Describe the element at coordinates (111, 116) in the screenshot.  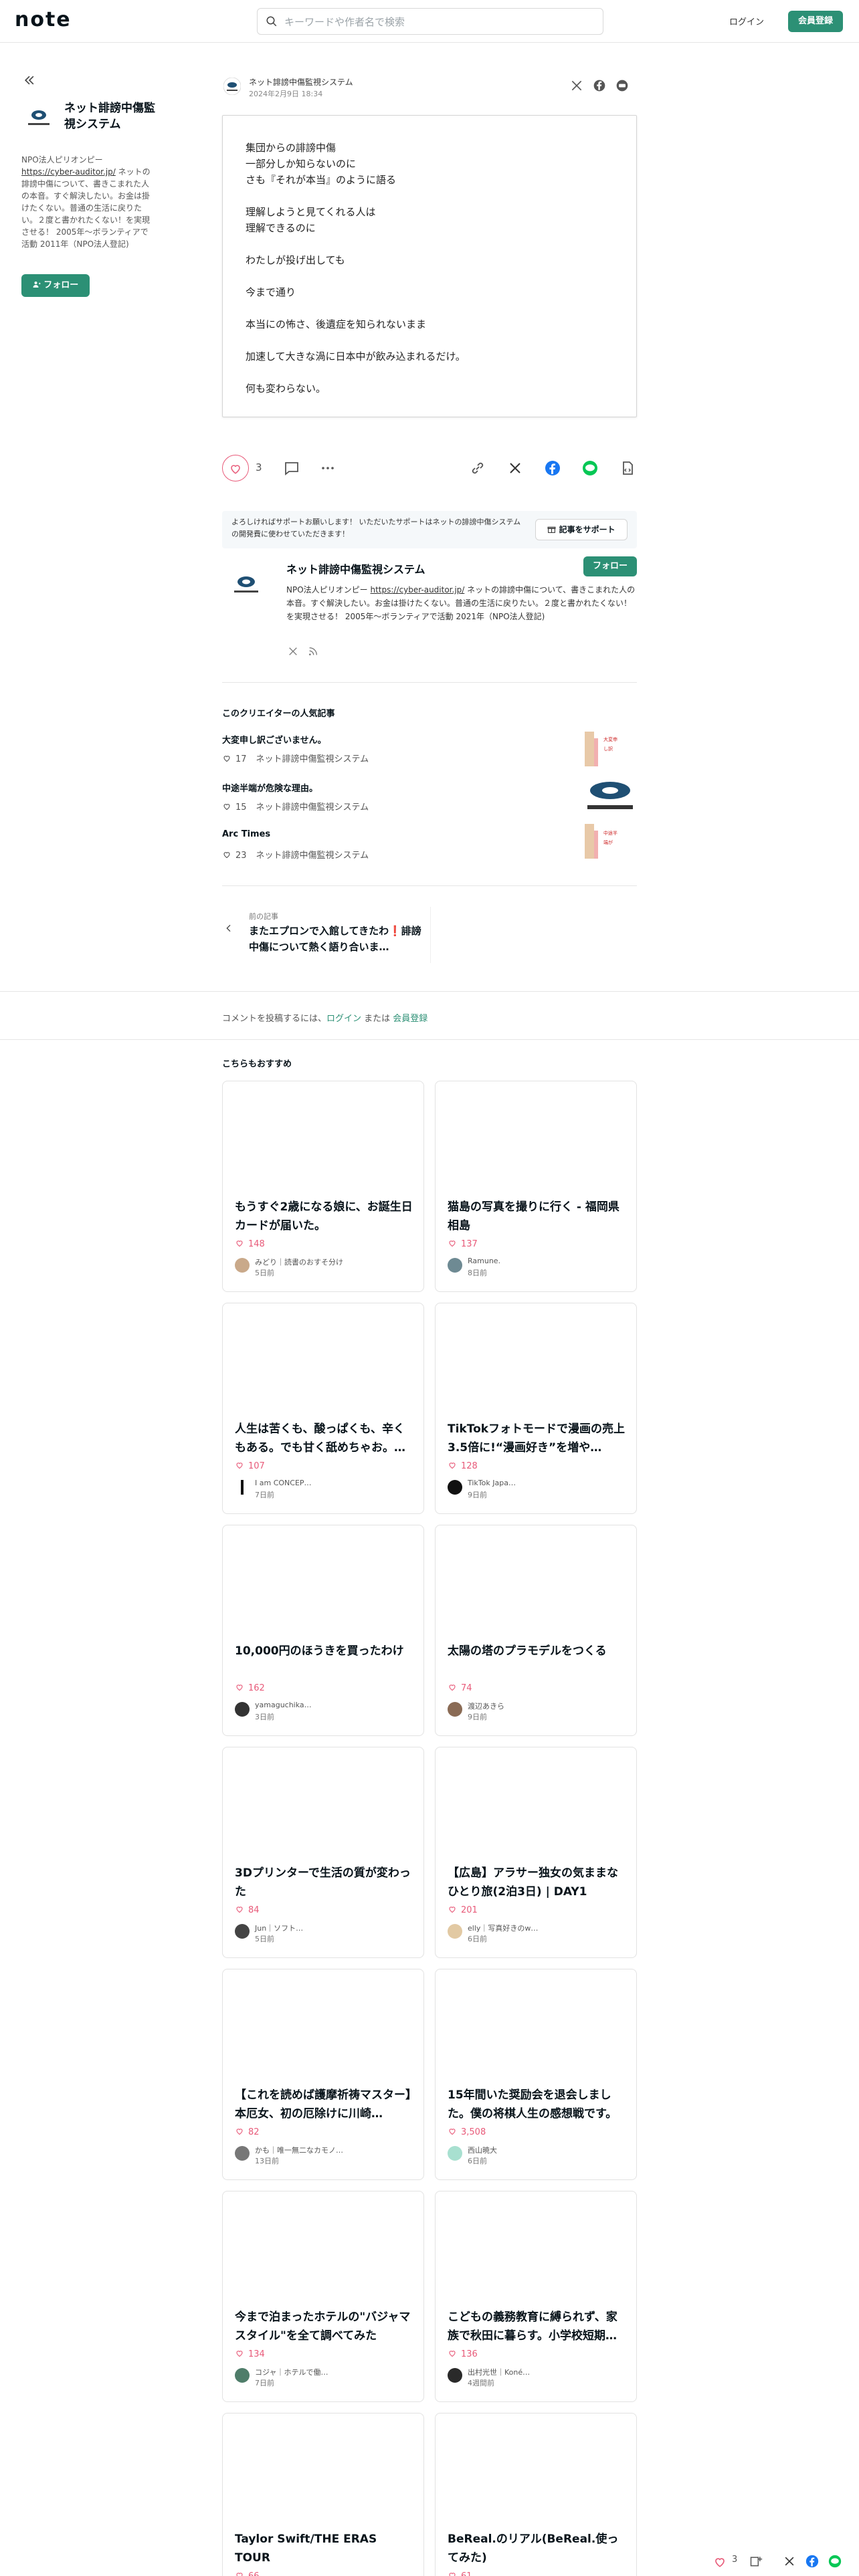
I see `sidebar-author-name: ネット誹謗中傷監視システム` at that location.